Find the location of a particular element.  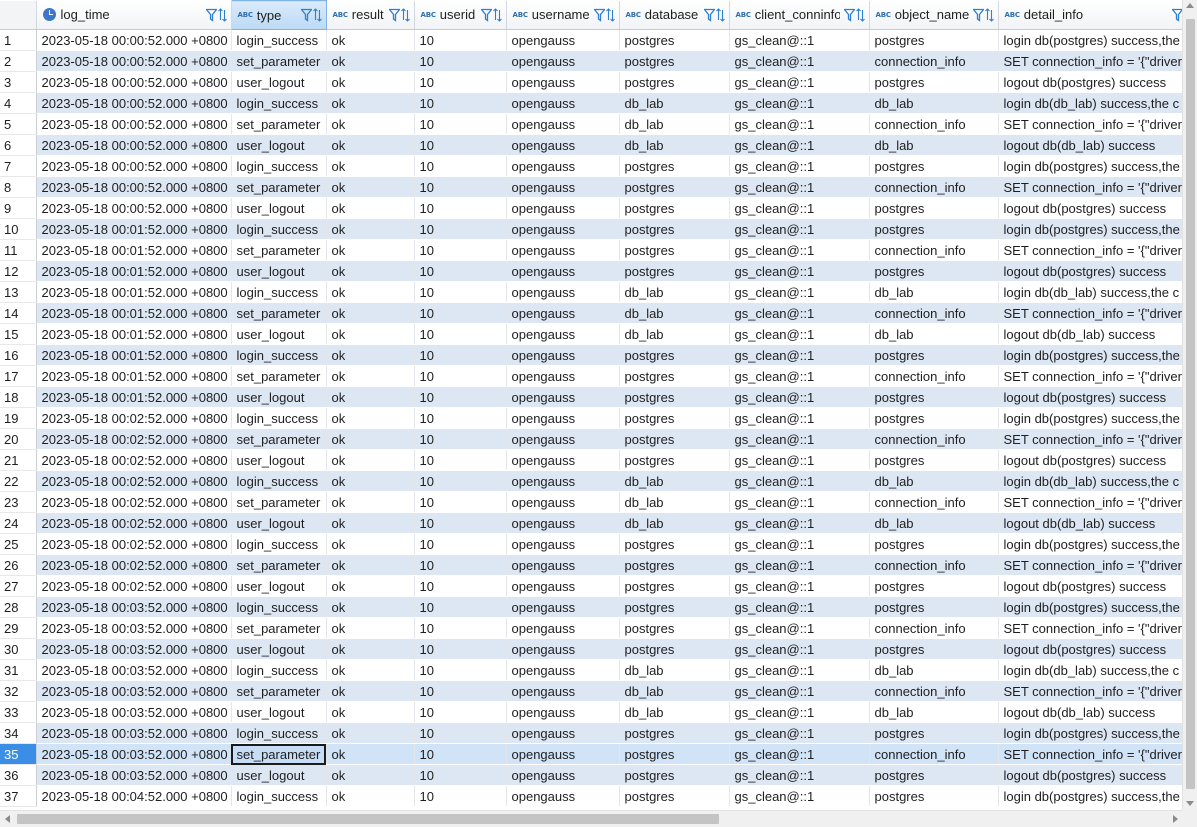

row-number: 34 is located at coordinates (18, 733).